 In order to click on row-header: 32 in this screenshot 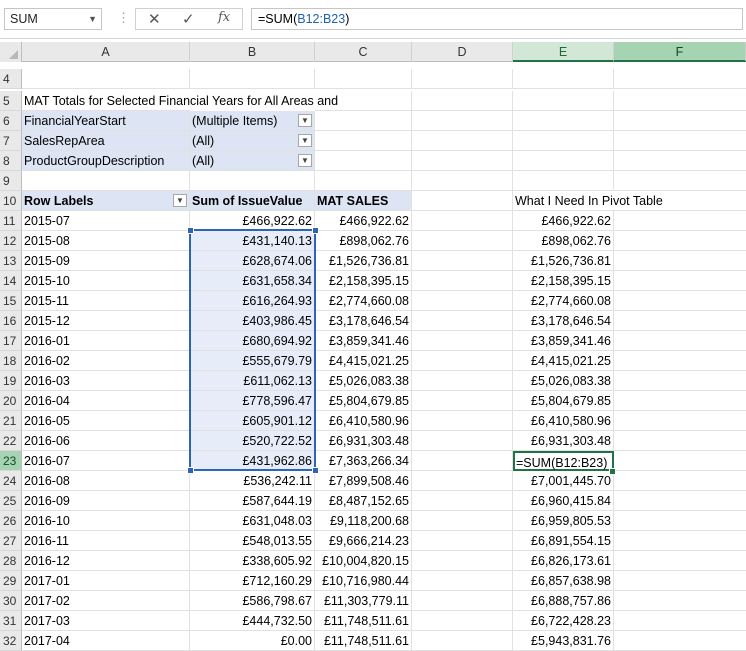, I will do `click(11, 641)`.